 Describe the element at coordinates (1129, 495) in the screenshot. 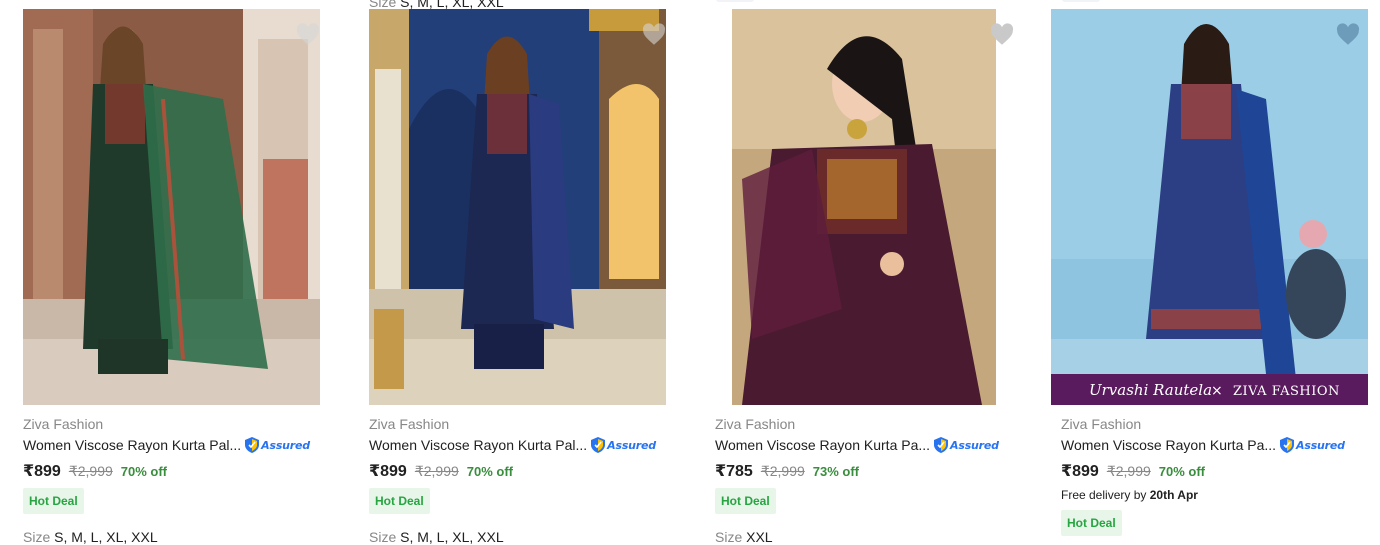

I see `delivery-info: Free delivery by 20th Apr` at that location.